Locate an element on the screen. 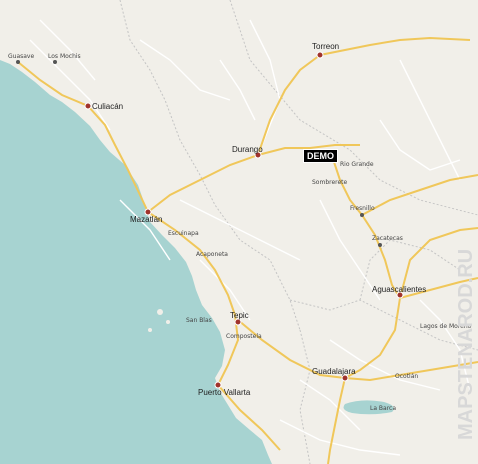  los-mochis-marker is located at coordinates (55, 62).